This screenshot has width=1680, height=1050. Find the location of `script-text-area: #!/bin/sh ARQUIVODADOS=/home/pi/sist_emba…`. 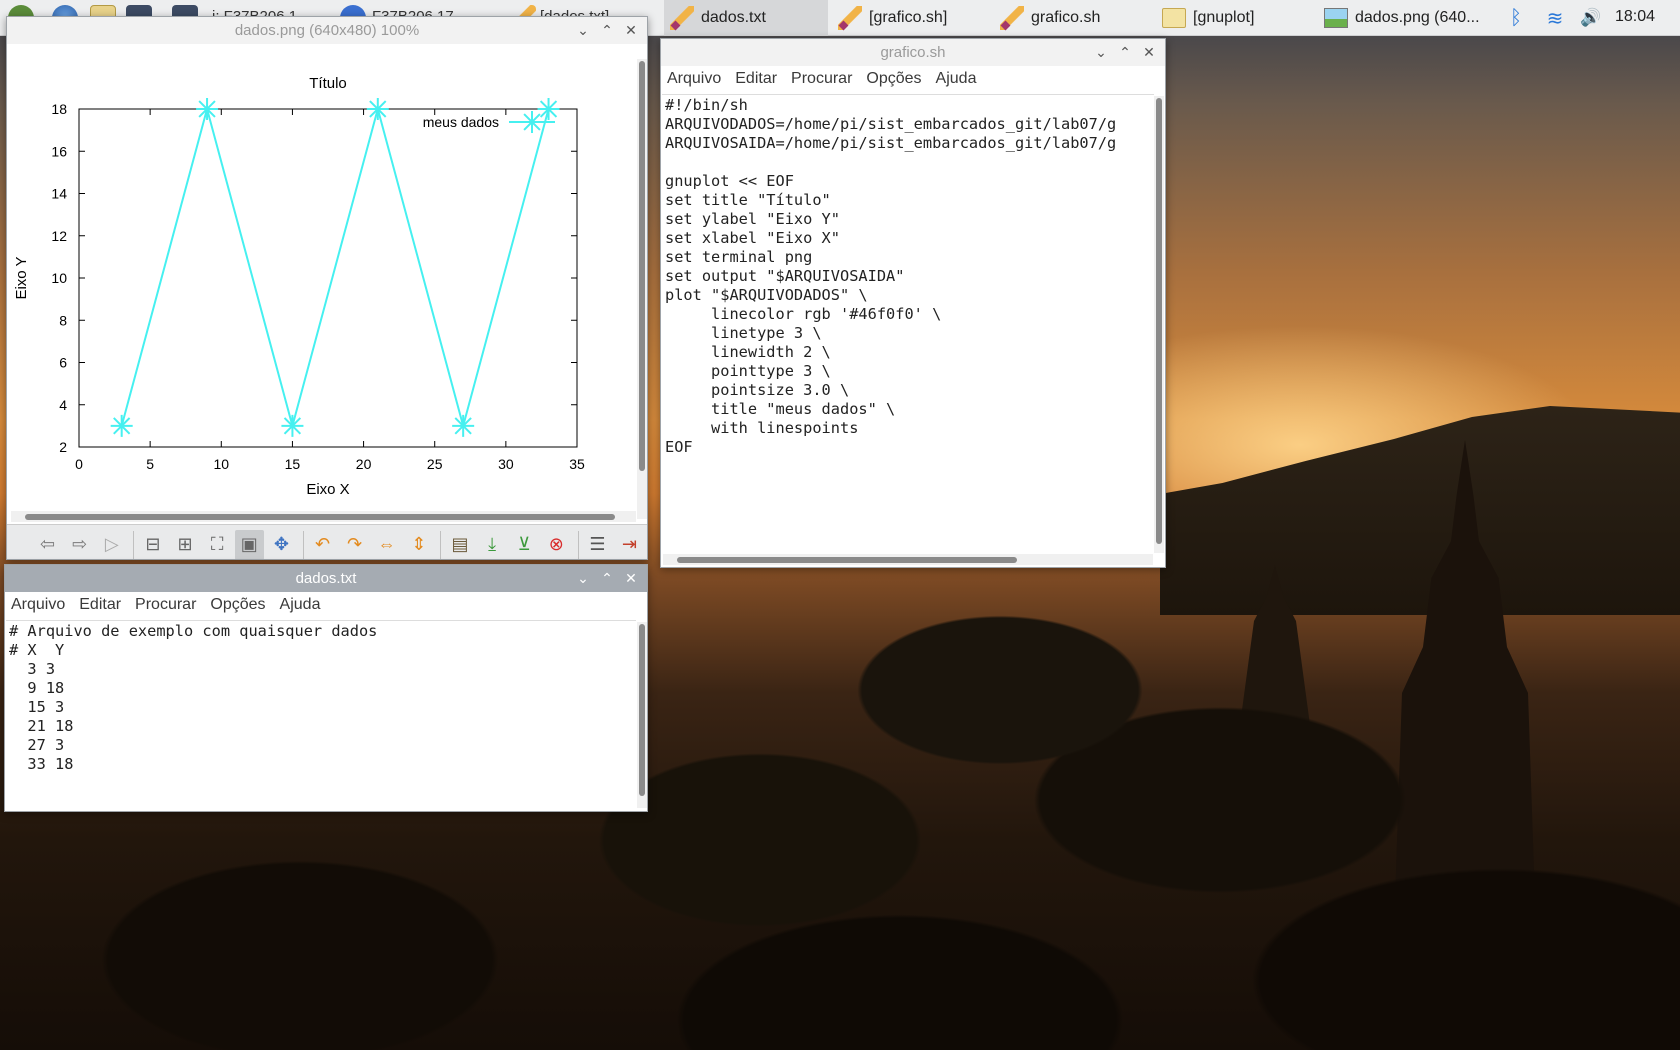

script-text-area: #!/bin/sh ARQUIVODADOS=/home/pi/sist_emba… is located at coordinates (908, 323).